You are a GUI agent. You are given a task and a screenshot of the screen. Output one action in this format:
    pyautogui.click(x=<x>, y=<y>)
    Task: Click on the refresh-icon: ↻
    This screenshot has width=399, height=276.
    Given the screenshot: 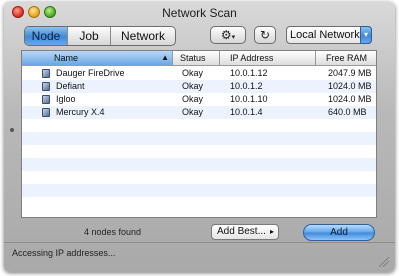 What is the action you would take?
    pyautogui.click(x=265, y=35)
    